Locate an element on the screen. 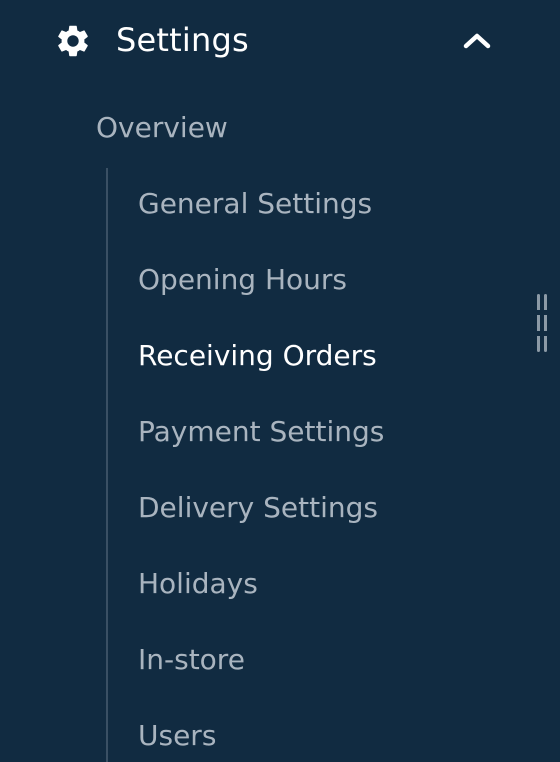 This screenshot has width=560, height=762. sidebar-item-payment-settings: Payment Settings is located at coordinates (261, 432).